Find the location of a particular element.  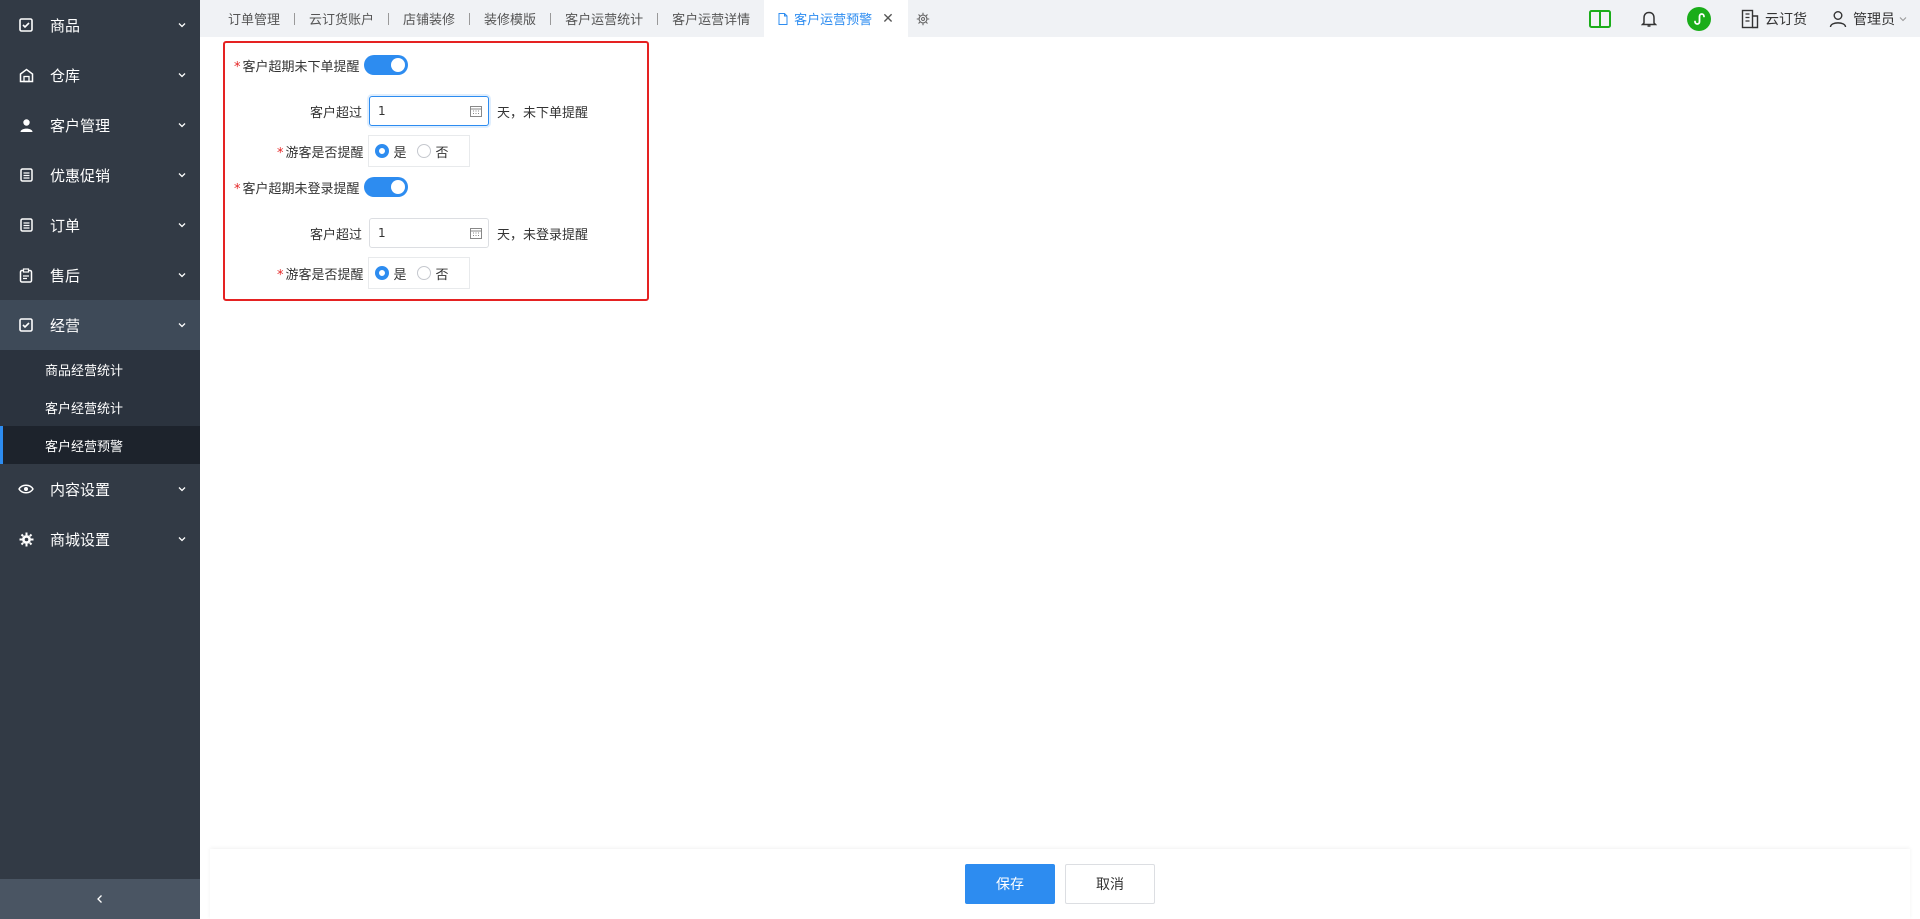

sidebar-item-label: 内容设置 is located at coordinates (80, 489).